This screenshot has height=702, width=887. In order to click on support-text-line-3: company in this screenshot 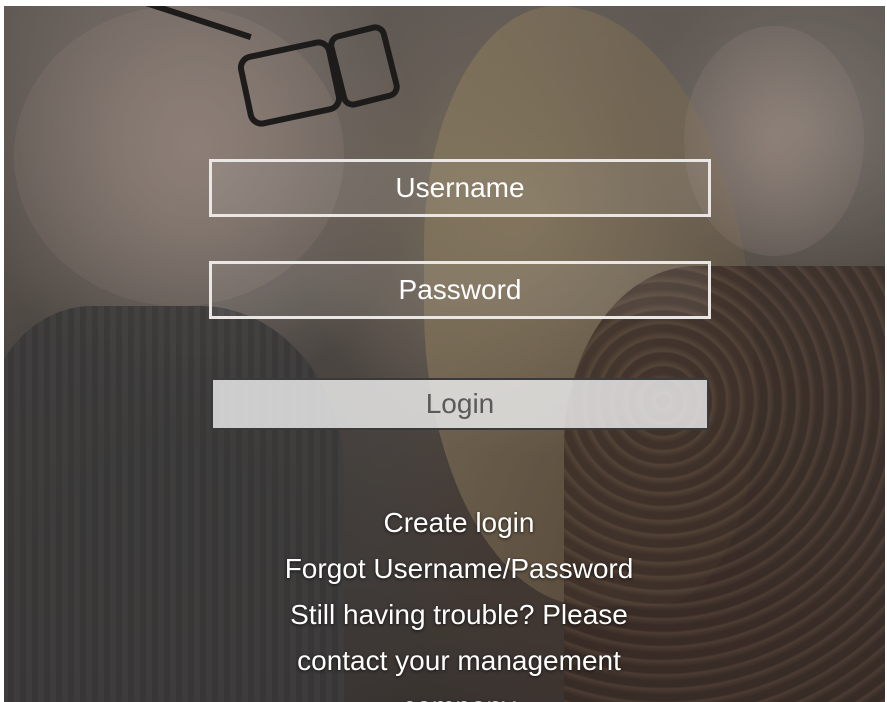, I will do `click(459, 693)`.